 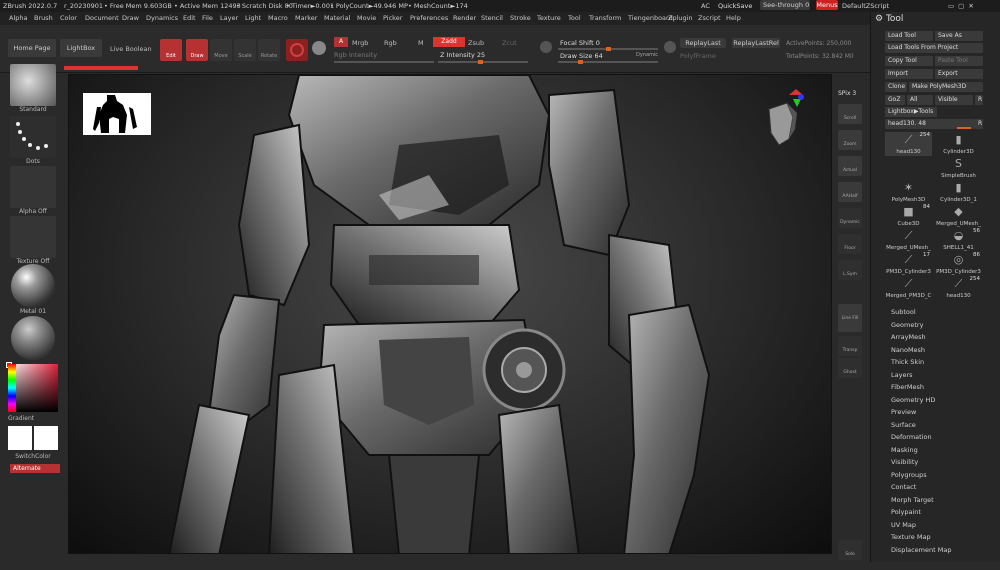 What do you see at coordinates (43, 18) in the screenshot?
I see `menu-brush: Brush` at bounding box center [43, 18].